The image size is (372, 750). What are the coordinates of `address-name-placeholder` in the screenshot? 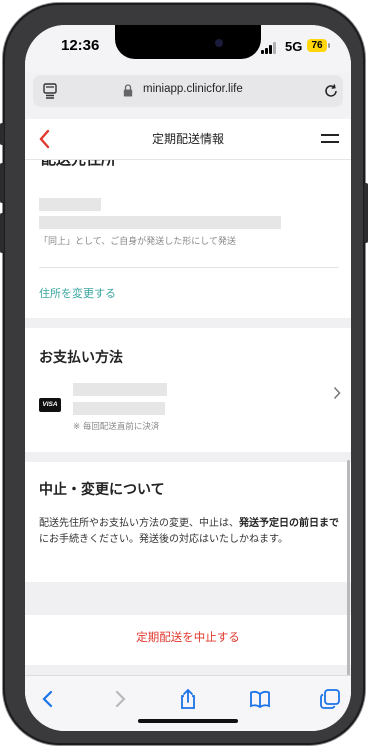 It's located at (70, 204).